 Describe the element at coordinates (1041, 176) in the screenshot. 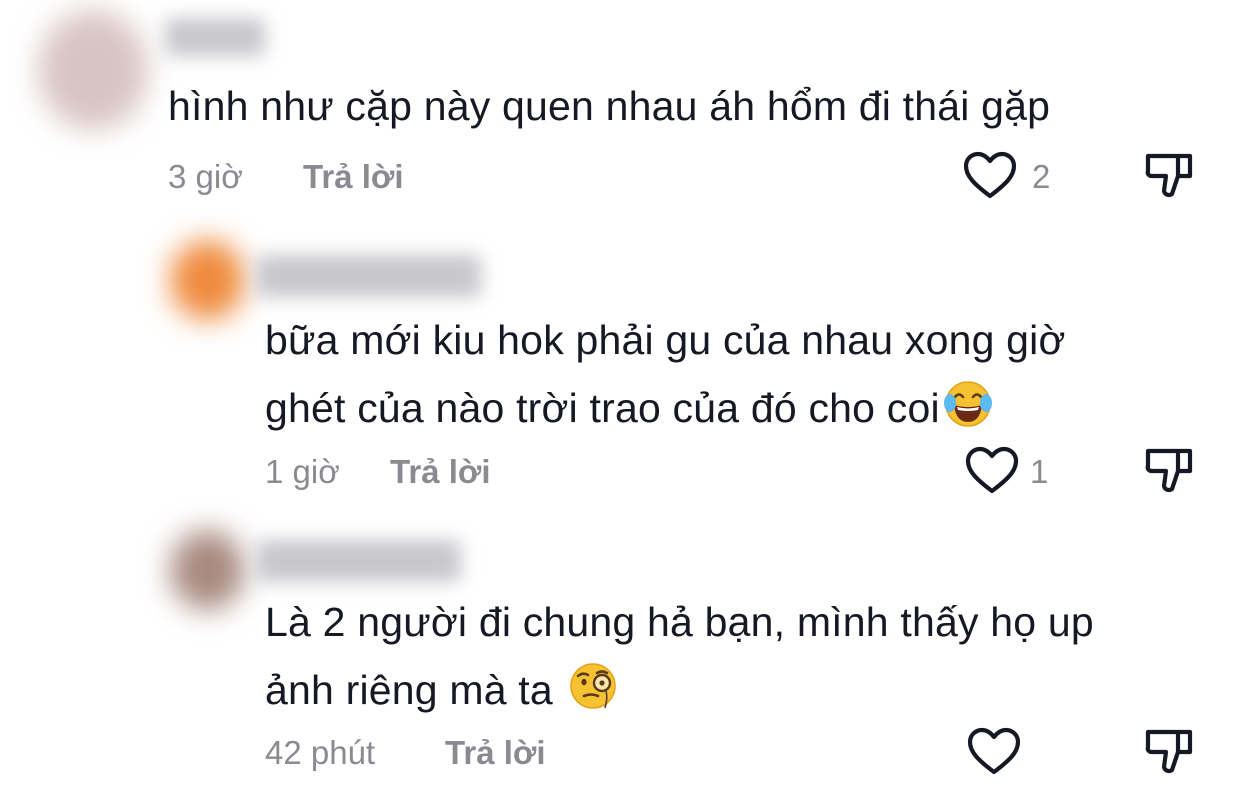

I see `like-count: 2` at that location.